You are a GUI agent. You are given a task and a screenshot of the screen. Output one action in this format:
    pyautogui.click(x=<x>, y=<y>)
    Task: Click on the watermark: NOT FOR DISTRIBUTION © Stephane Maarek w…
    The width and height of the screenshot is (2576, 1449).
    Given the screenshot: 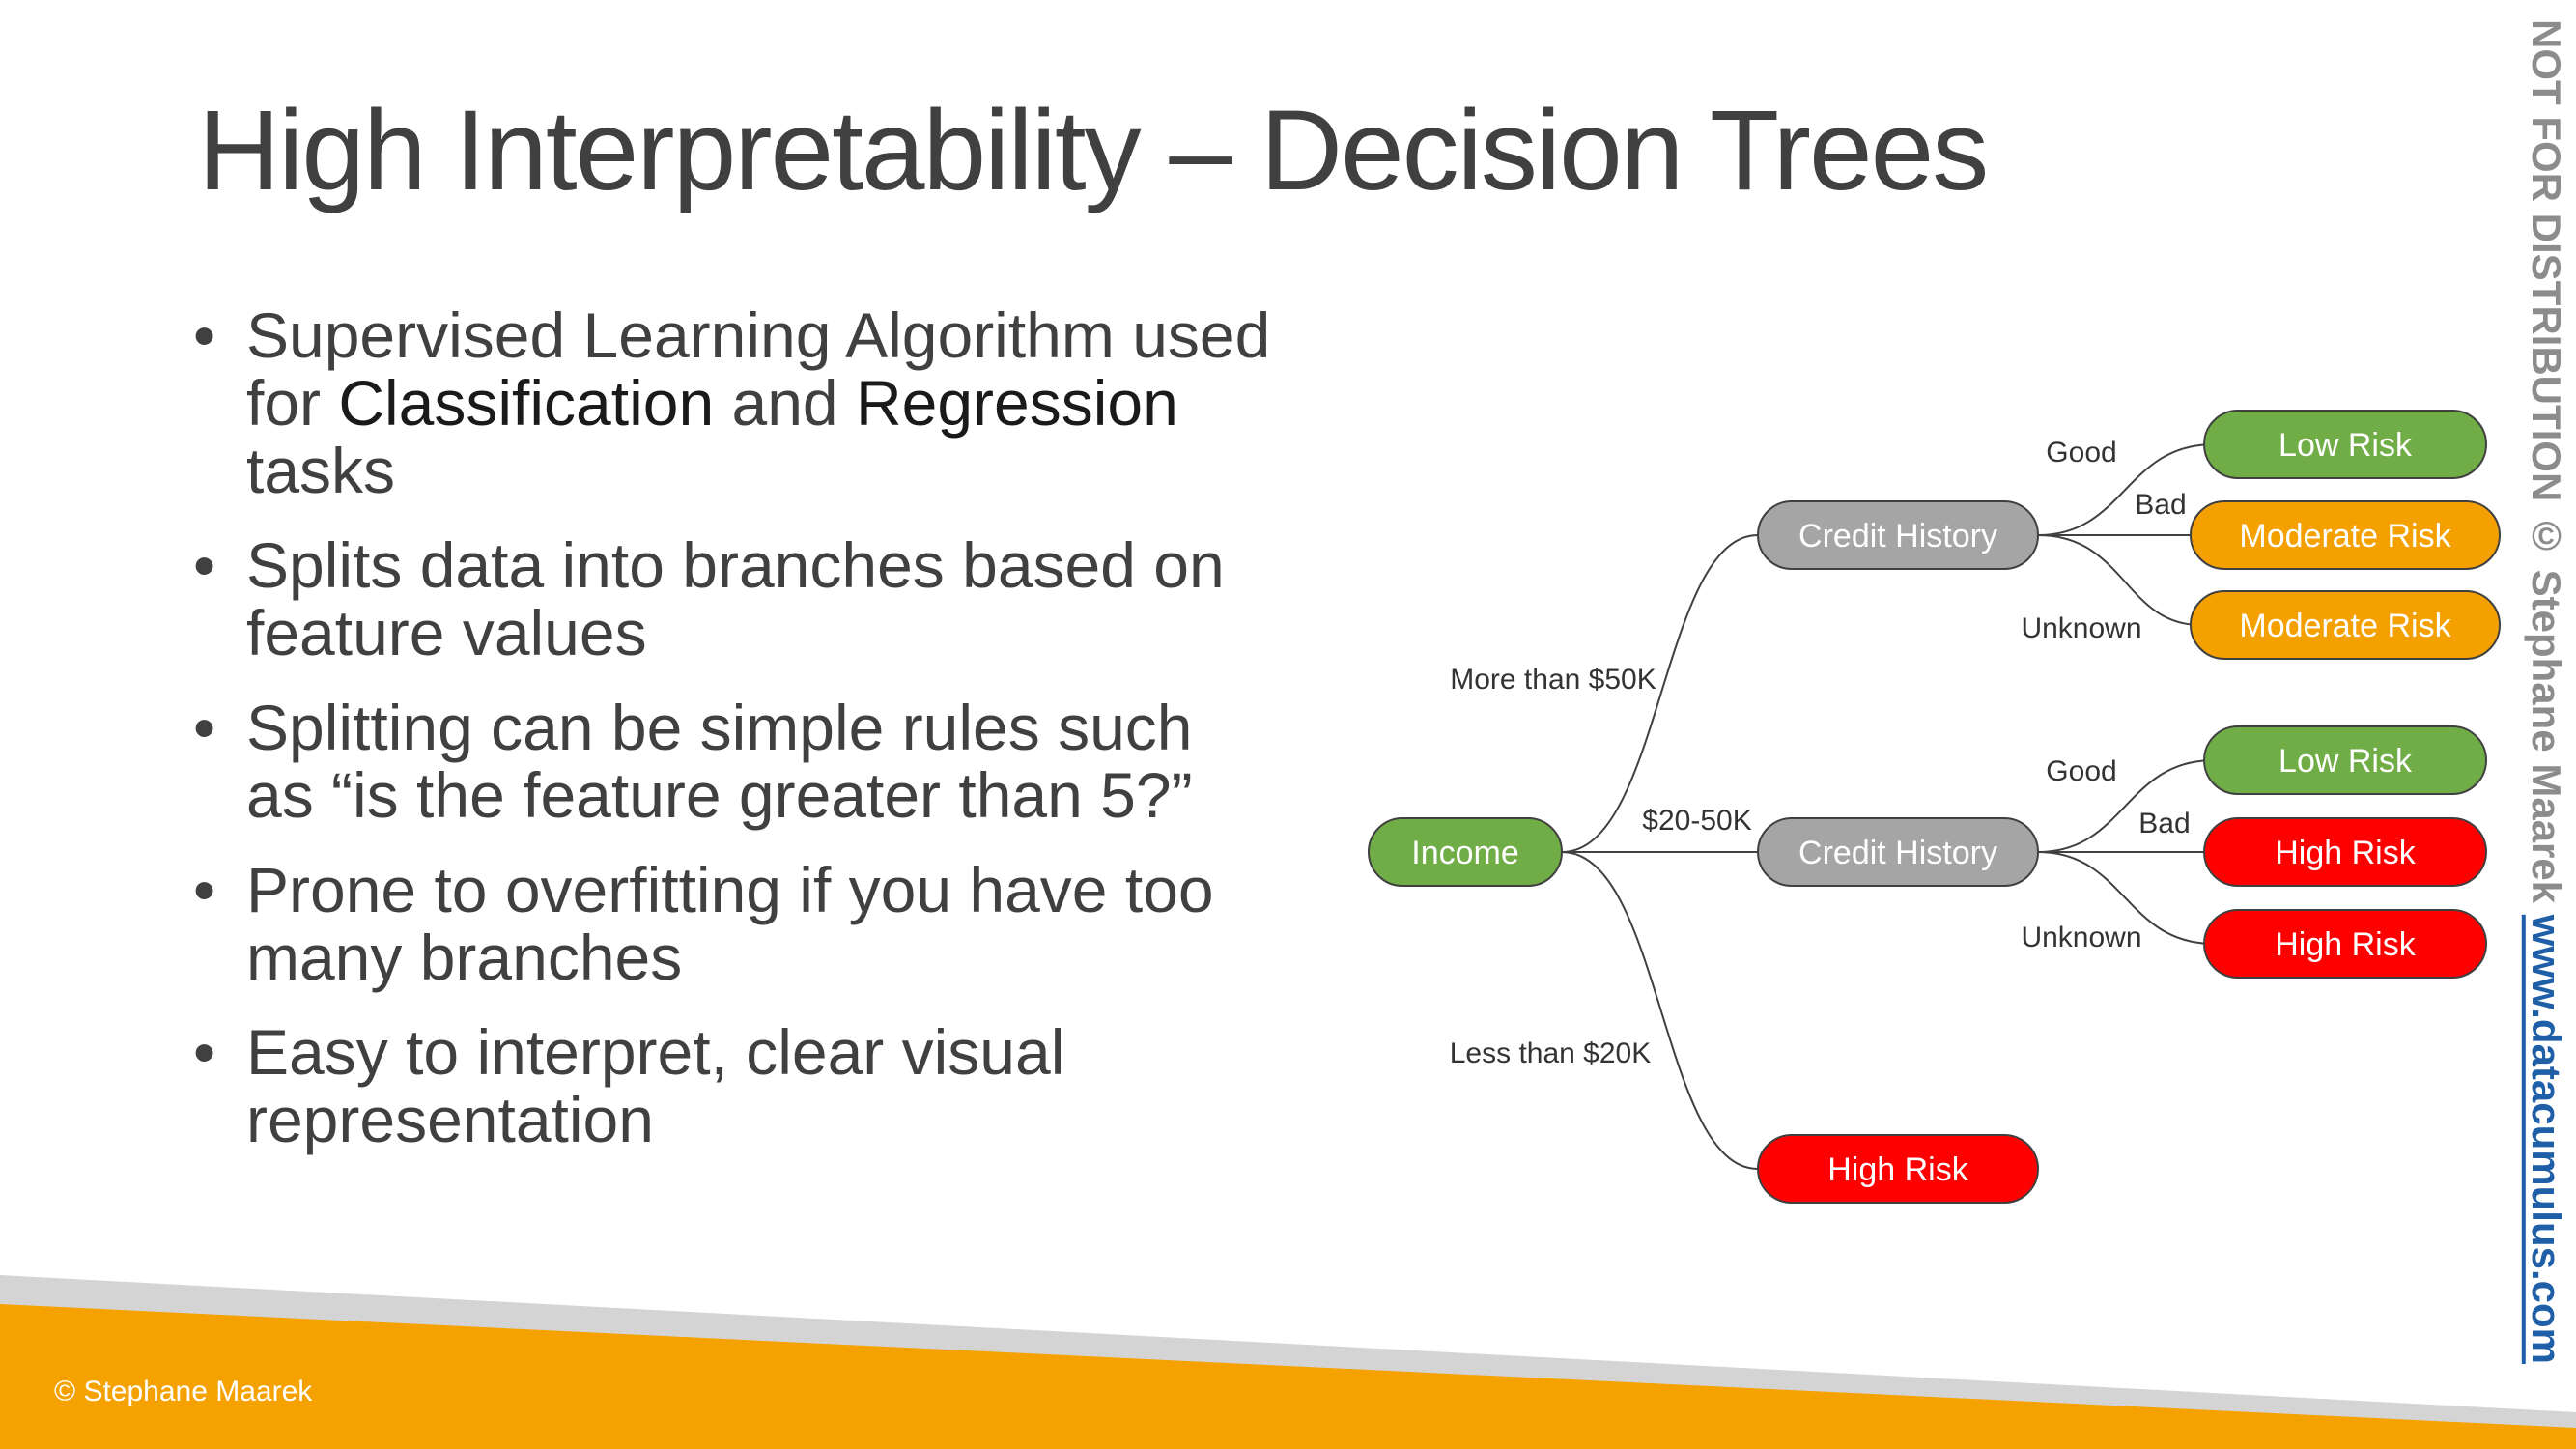 What is the action you would take?
    pyautogui.click(x=2546, y=691)
    